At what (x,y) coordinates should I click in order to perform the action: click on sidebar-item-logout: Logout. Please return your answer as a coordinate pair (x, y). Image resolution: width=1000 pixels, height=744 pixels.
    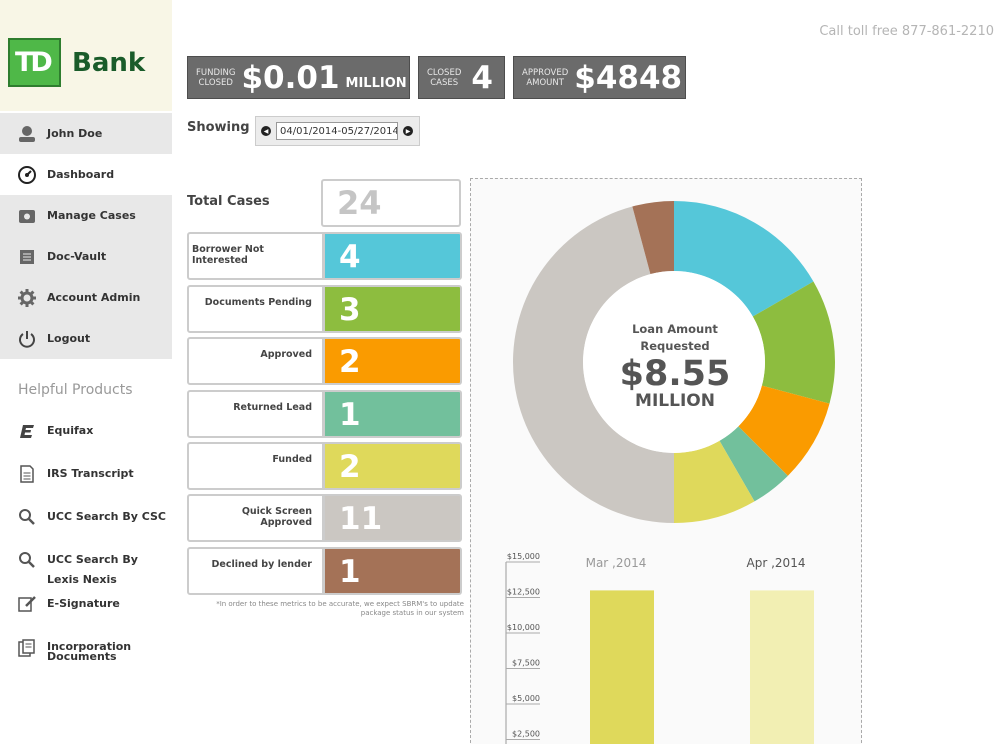
    Looking at the image, I should click on (86, 338).